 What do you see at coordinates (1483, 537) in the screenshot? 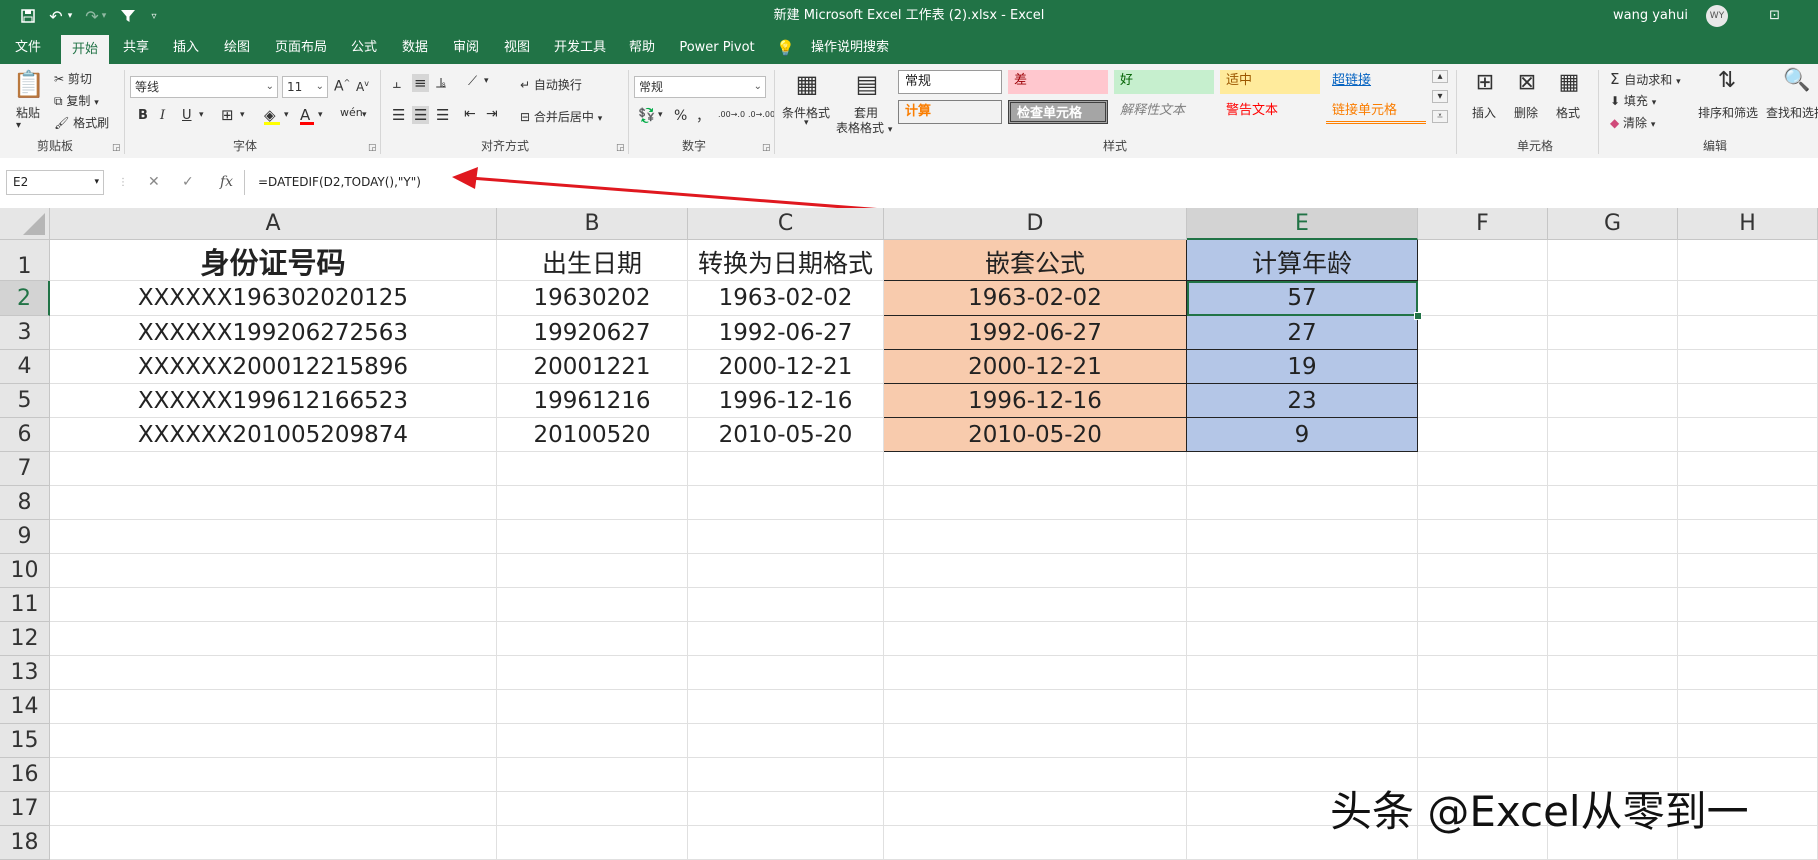
I see `cell-f9` at bounding box center [1483, 537].